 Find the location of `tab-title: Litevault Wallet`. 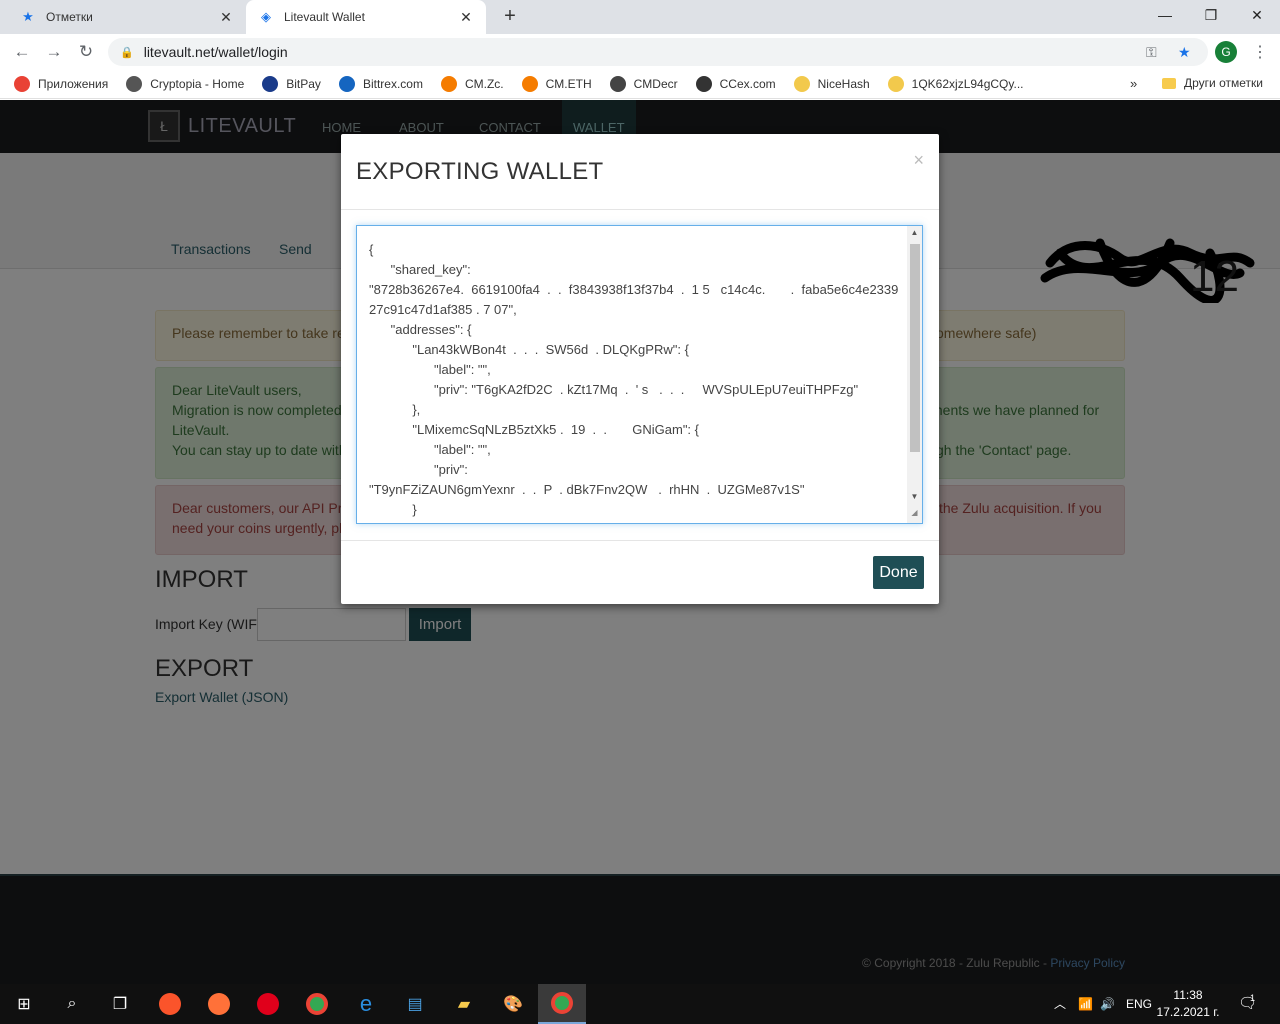

tab-title: Litevault Wallet is located at coordinates (324, 17).